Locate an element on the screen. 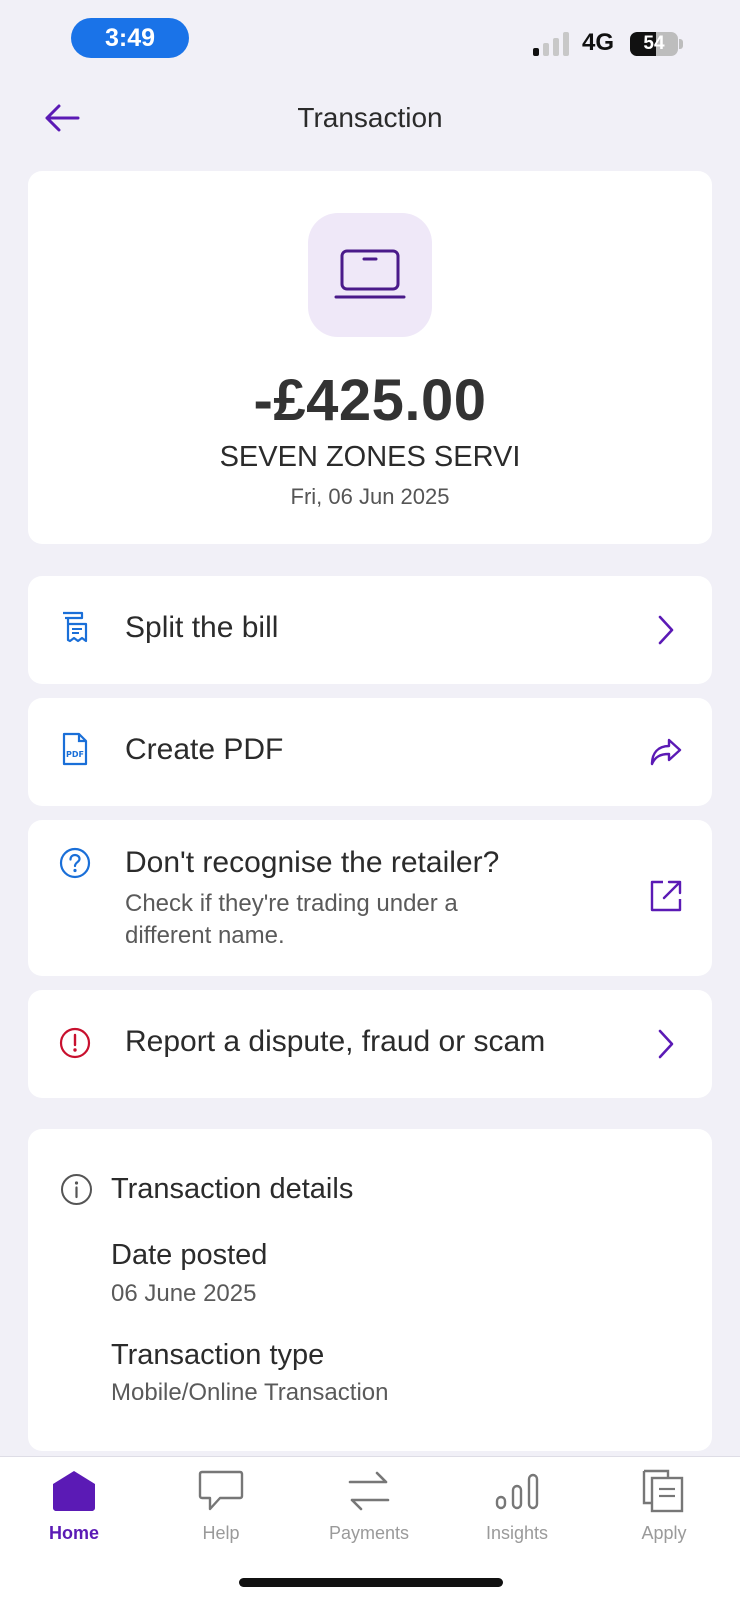 The width and height of the screenshot is (740, 1600). create-pdf-row: PDF Create PDF is located at coordinates (370, 752).